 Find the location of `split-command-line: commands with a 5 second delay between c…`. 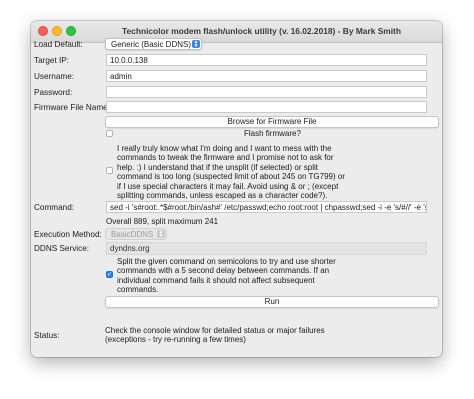

split-command-line: commands with a 5 second delay between c… is located at coordinates (223, 271).